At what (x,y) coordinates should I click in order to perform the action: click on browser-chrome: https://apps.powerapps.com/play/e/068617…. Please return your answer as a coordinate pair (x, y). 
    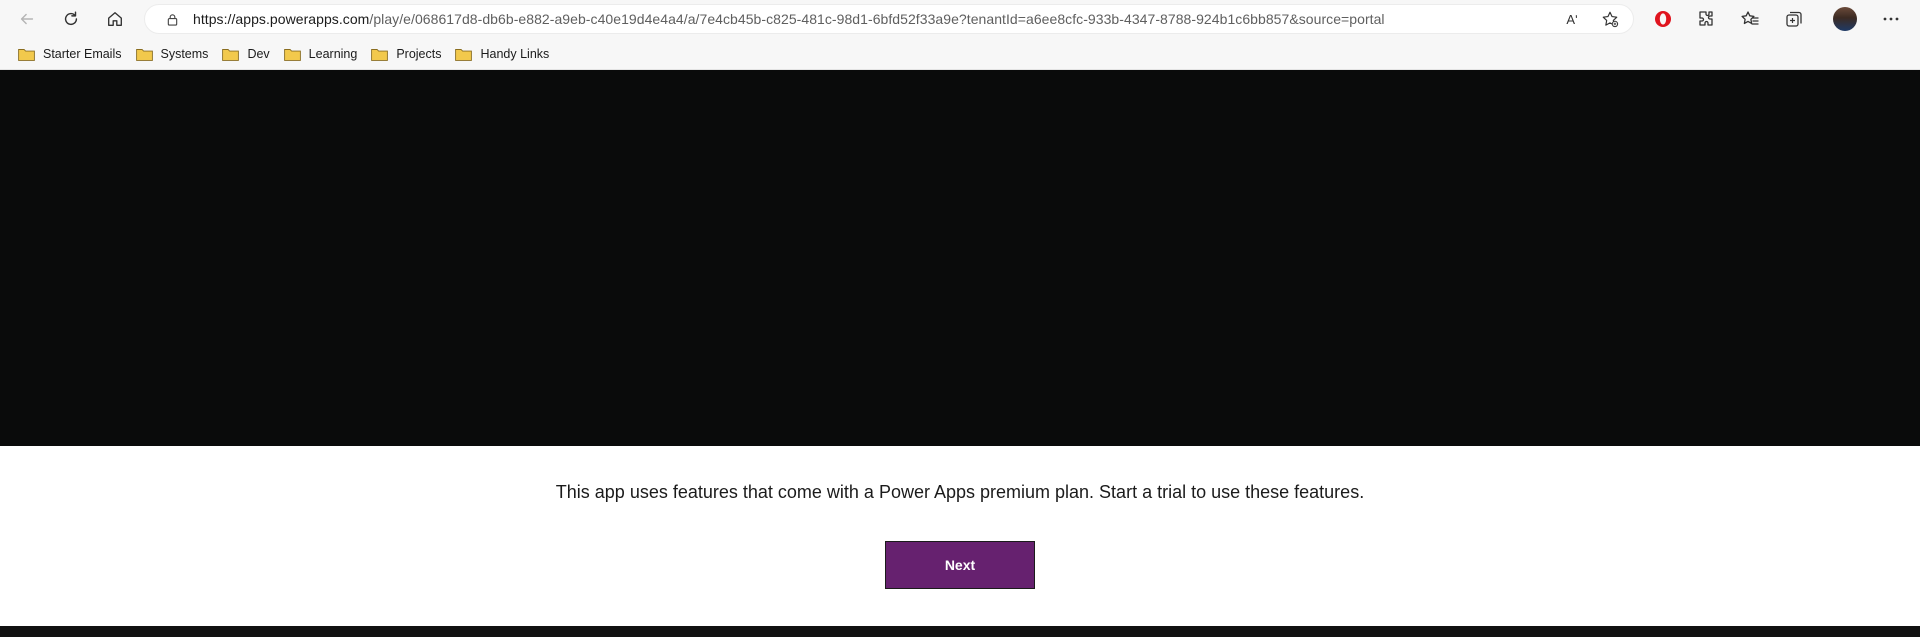
    Looking at the image, I should click on (960, 35).